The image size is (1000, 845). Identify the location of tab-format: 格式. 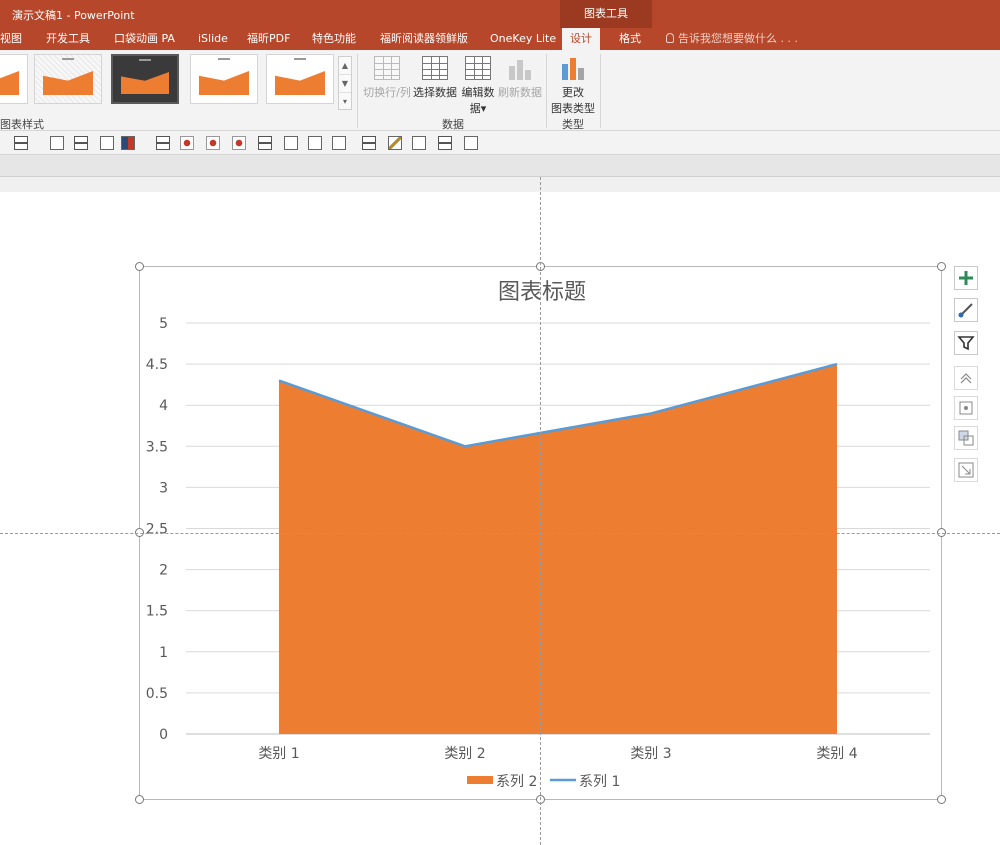
(630, 39).